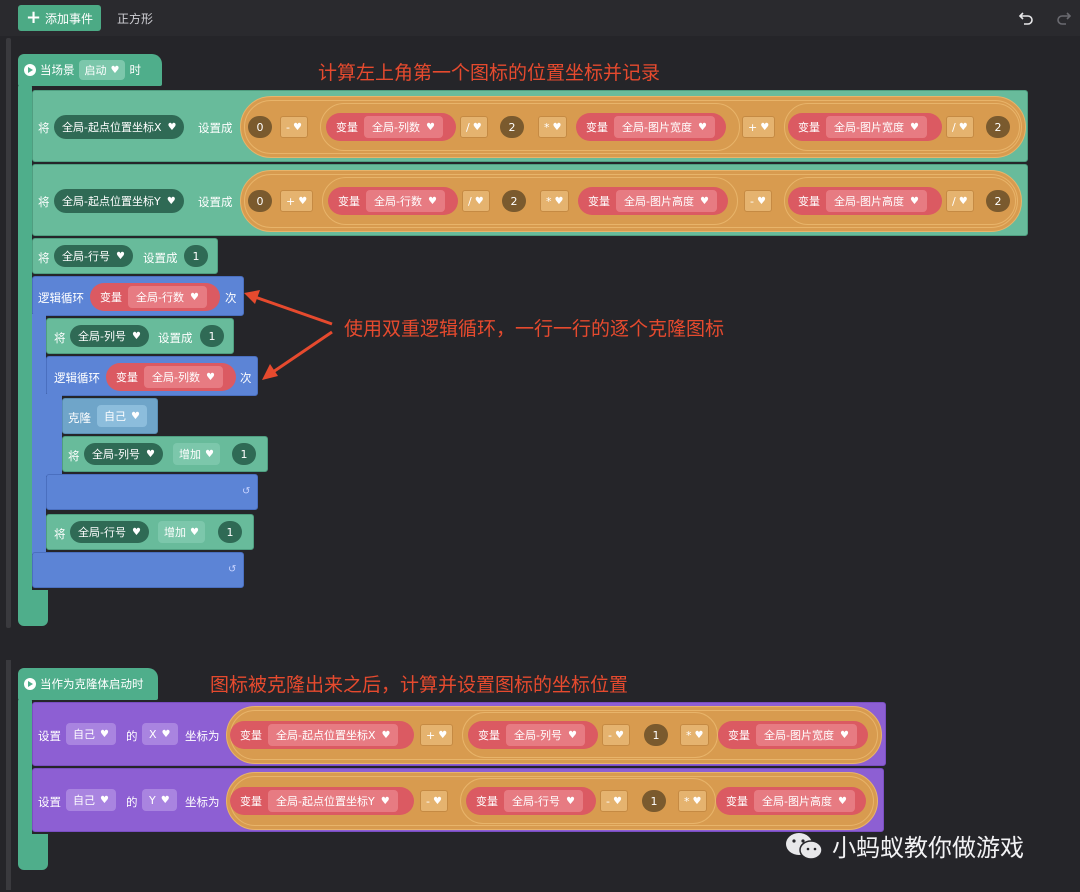 This screenshot has width=1080, height=892. I want to click on variable-block: 变量 全局-起点位置坐标Y ♥, so click(322, 801).